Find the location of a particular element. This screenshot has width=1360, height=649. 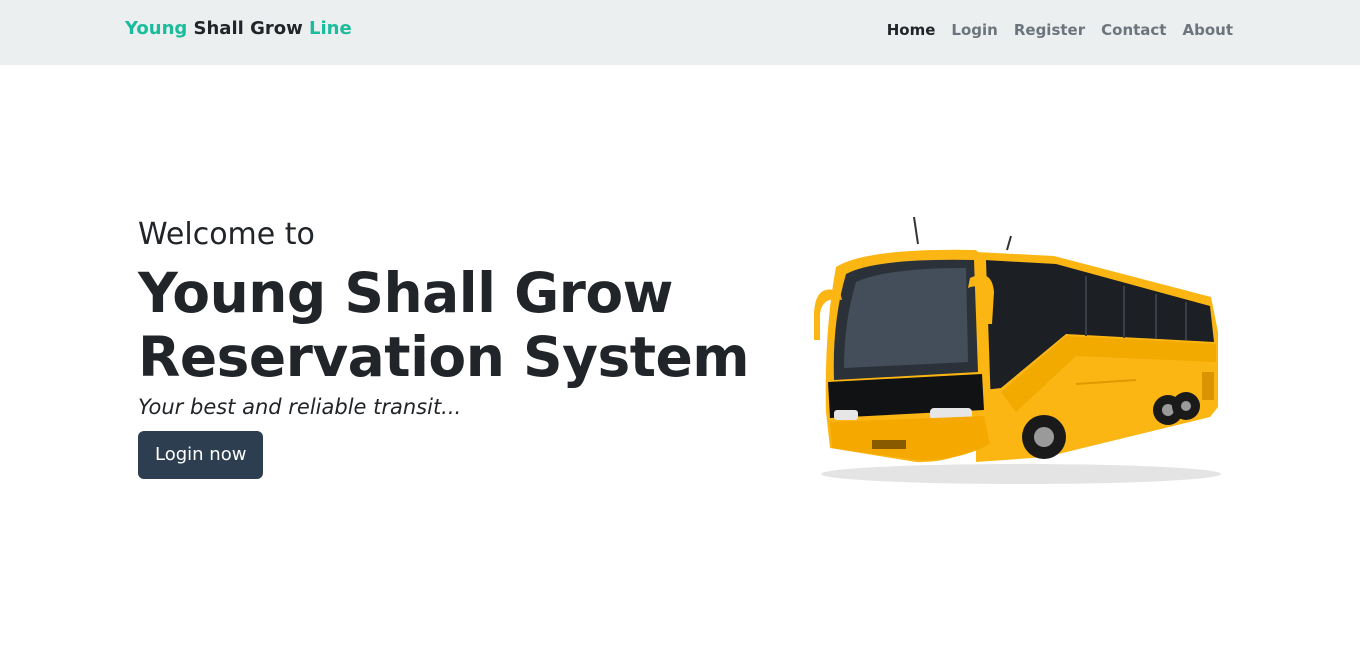

brand-logo: Young Shall Grow Line is located at coordinates (238, 28).